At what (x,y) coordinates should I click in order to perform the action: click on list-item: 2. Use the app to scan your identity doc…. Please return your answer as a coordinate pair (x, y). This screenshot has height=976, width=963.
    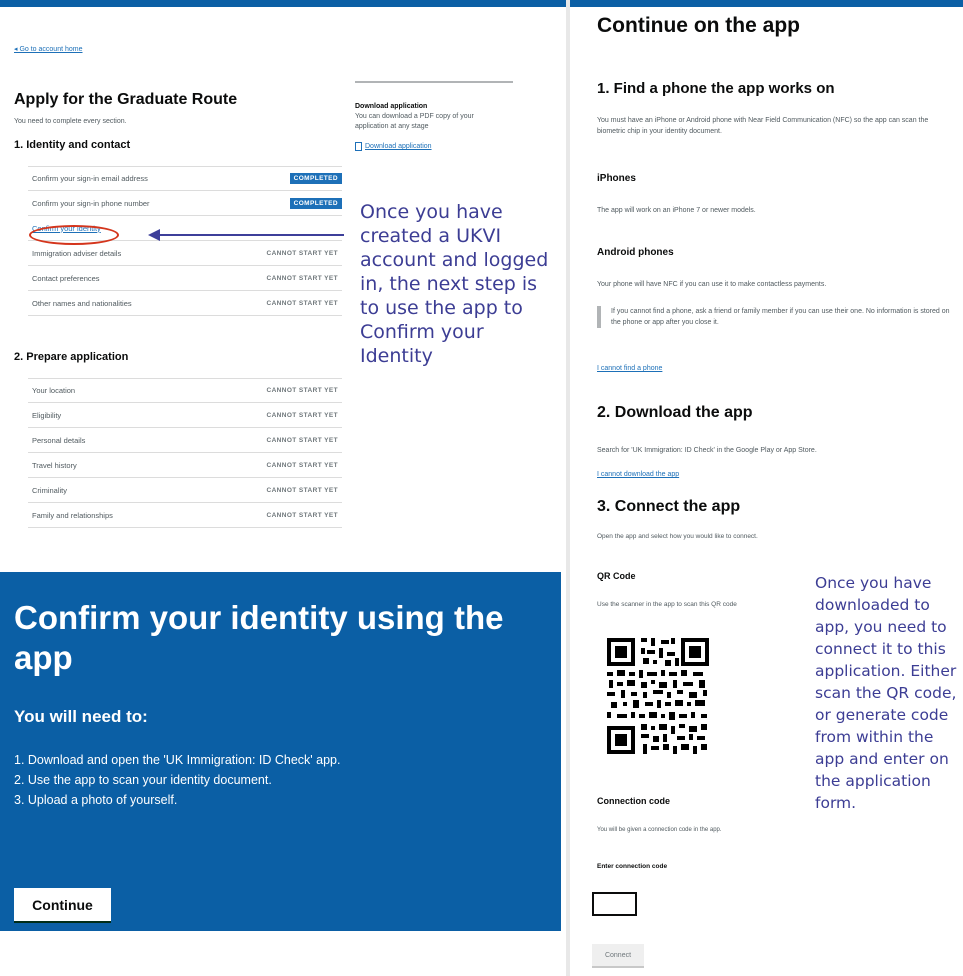
    Looking at the image, I should click on (143, 780).